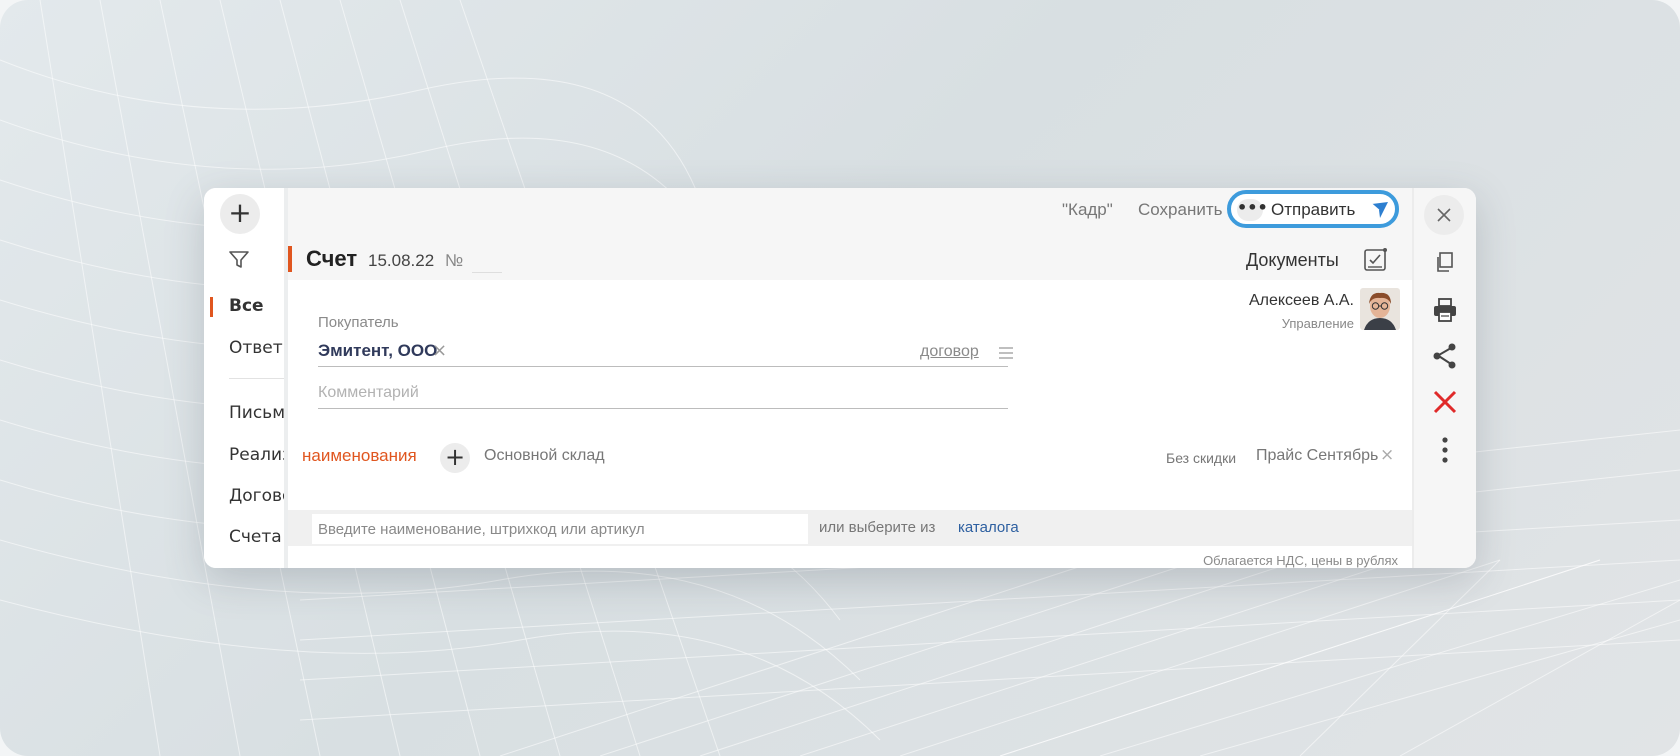 This screenshot has height=756, width=1680. Describe the element at coordinates (256, 378) in the screenshot. I see `nav-divider` at that location.